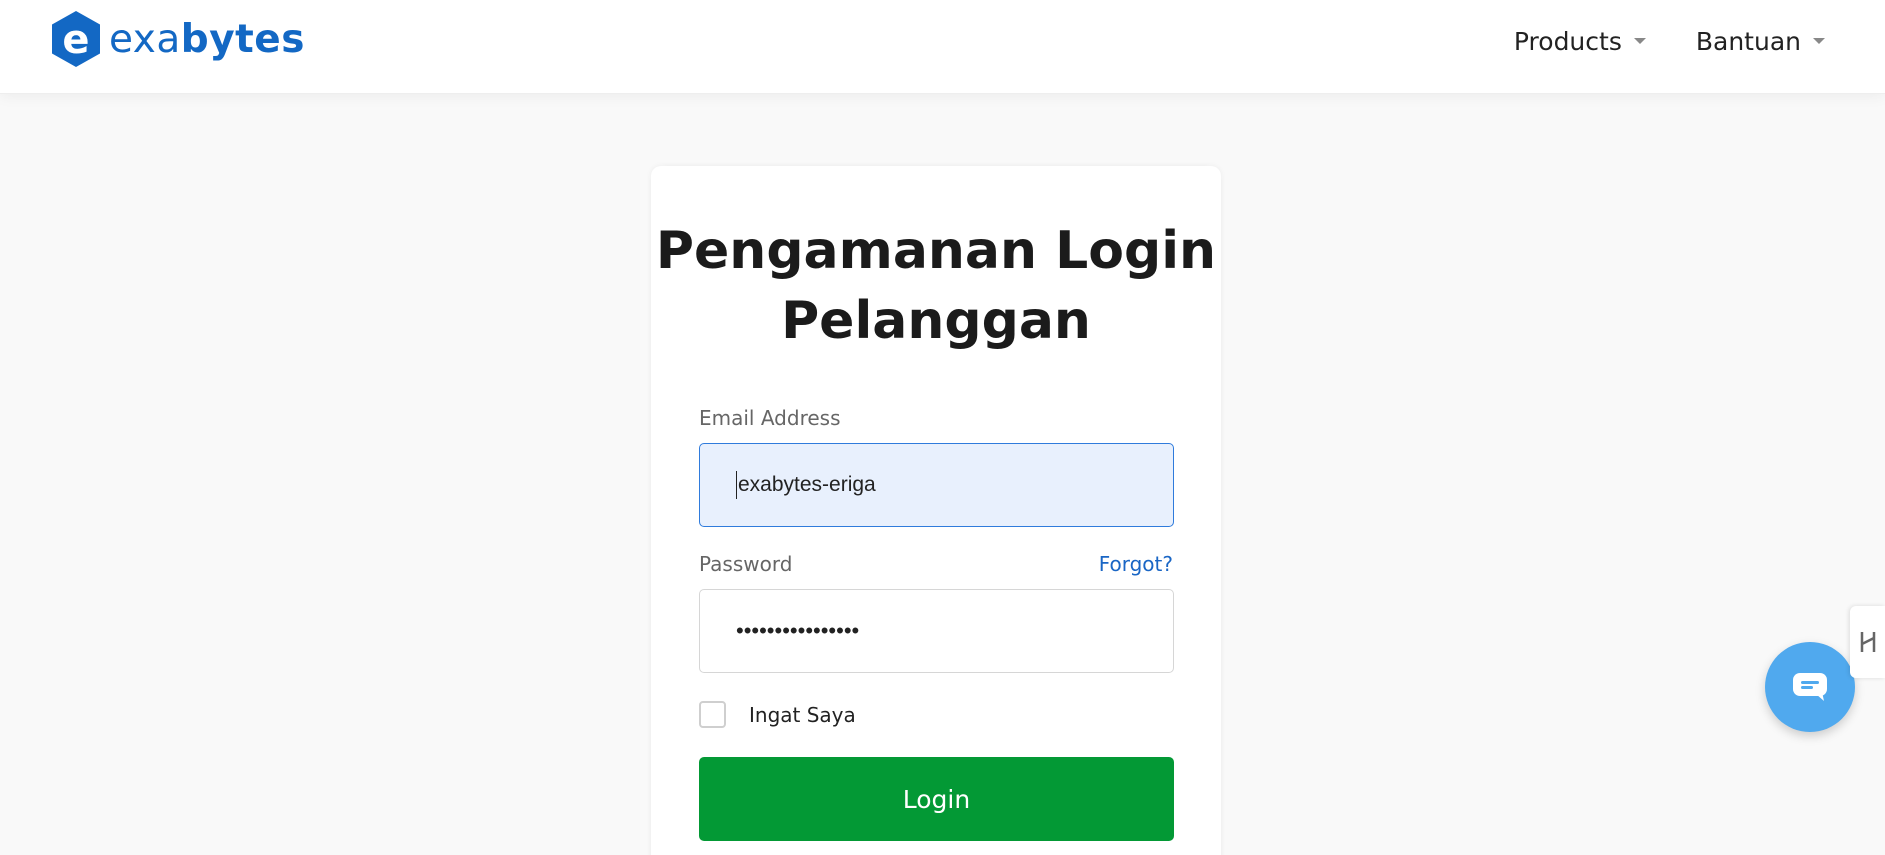 The image size is (1885, 855). Describe the element at coordinates (936, 321) in the screenshot. I see `page-title-line2: Pelanggan` at that location.